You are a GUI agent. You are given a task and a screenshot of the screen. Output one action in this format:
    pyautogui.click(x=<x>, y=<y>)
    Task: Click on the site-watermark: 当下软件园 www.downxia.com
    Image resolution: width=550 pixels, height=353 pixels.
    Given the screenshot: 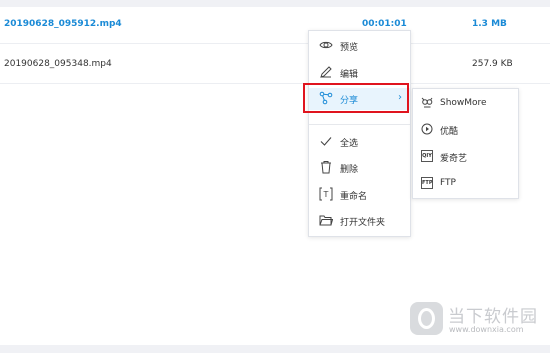 What is the action you would take?
    pyautogui.click(x=475, y=320)
    